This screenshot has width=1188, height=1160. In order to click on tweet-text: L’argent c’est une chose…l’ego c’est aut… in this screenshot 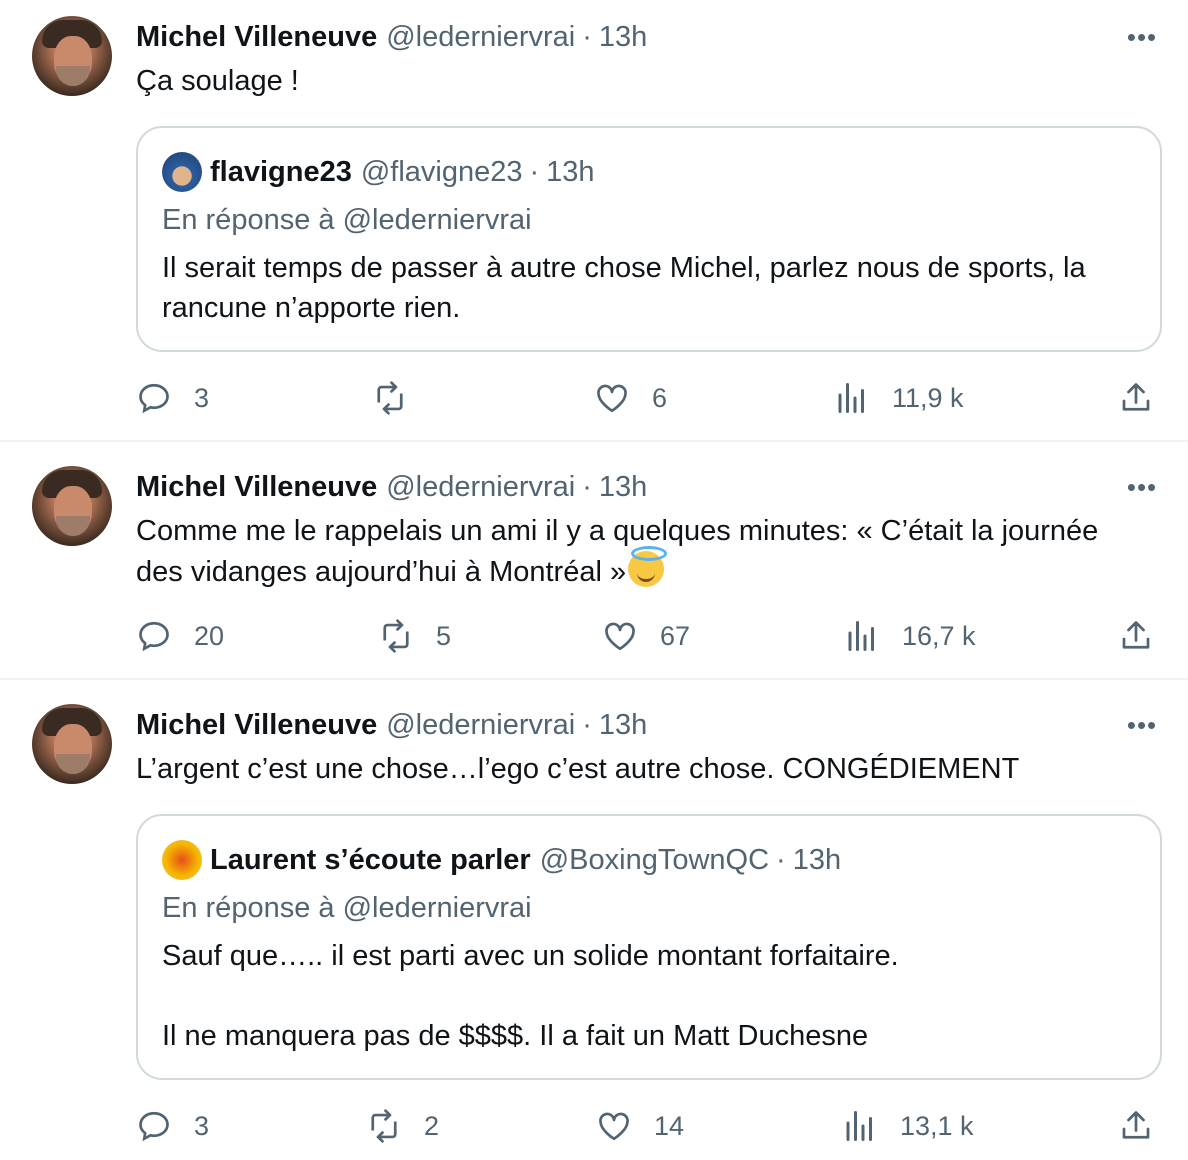, I will do `click(578, 769)`.